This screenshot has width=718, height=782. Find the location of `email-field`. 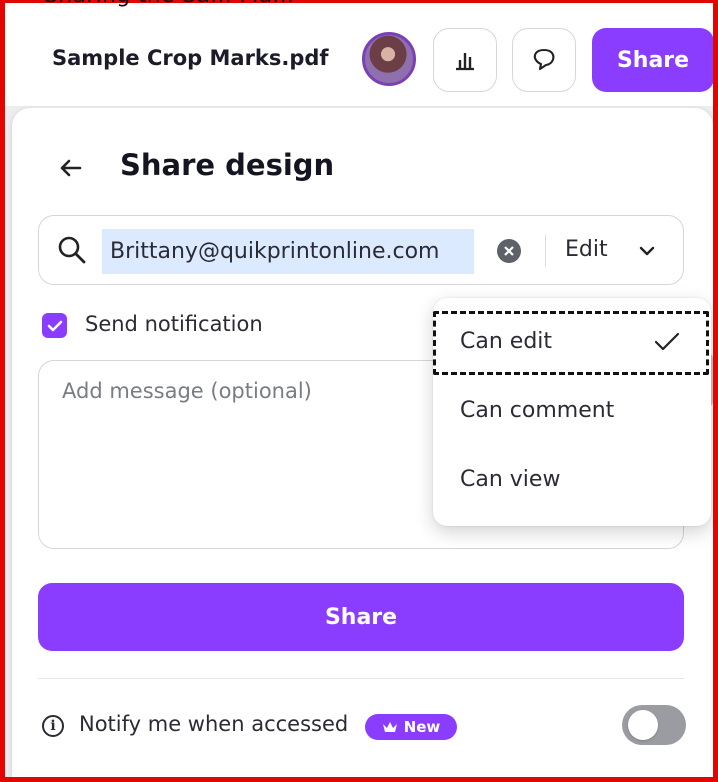

email-field is located at coordinates (288, 251).